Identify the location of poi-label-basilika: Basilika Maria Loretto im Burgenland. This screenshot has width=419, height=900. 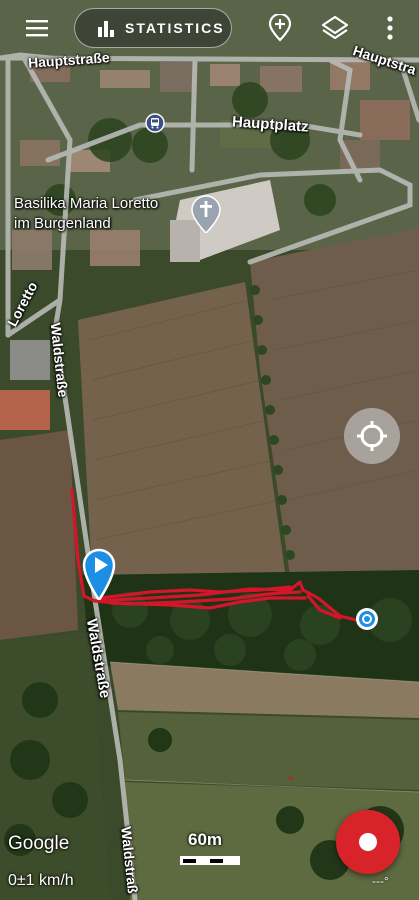
(86, 214).